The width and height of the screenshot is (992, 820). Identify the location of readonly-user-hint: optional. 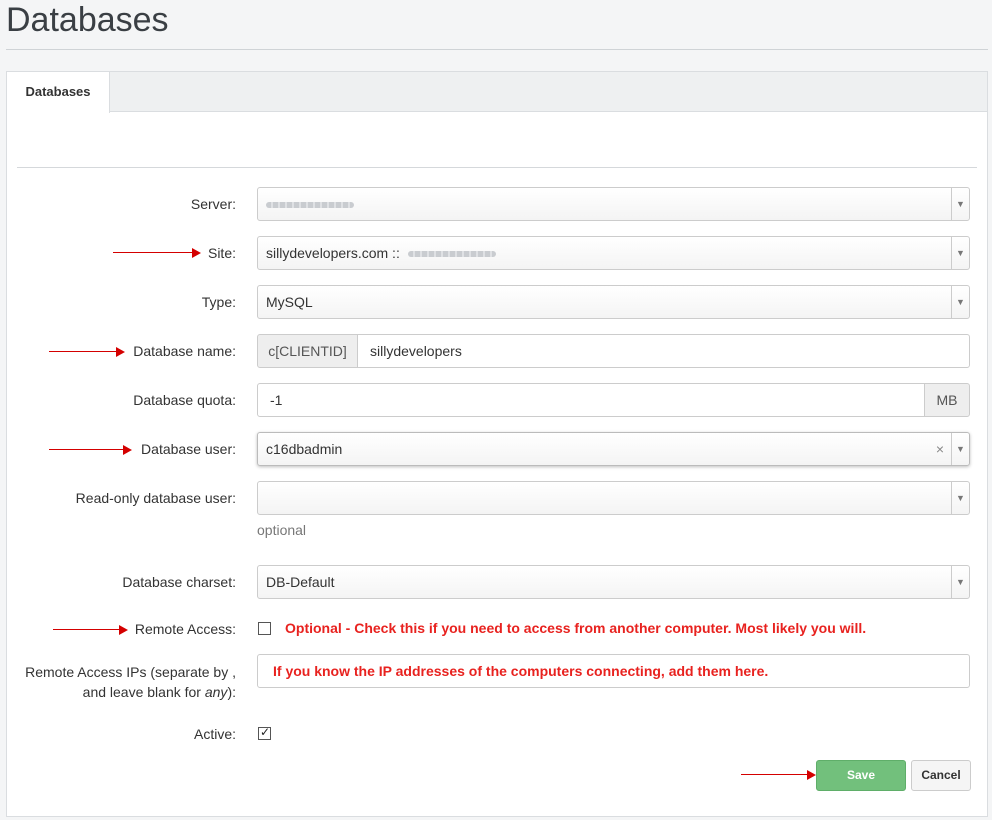
(282, 530).